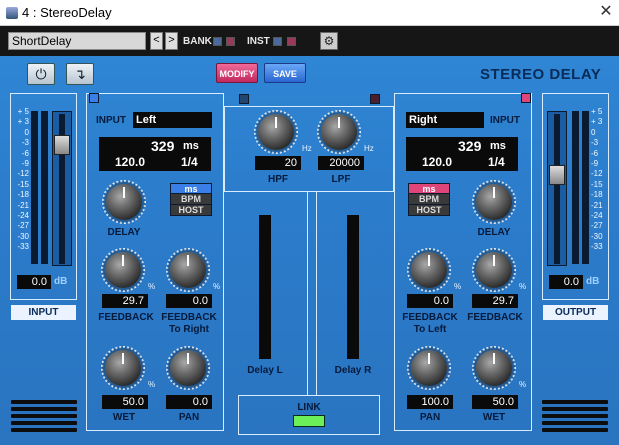 The width and height of the screenshot is (619, 445). I want to click on inst-next-square, so click(291, 41).